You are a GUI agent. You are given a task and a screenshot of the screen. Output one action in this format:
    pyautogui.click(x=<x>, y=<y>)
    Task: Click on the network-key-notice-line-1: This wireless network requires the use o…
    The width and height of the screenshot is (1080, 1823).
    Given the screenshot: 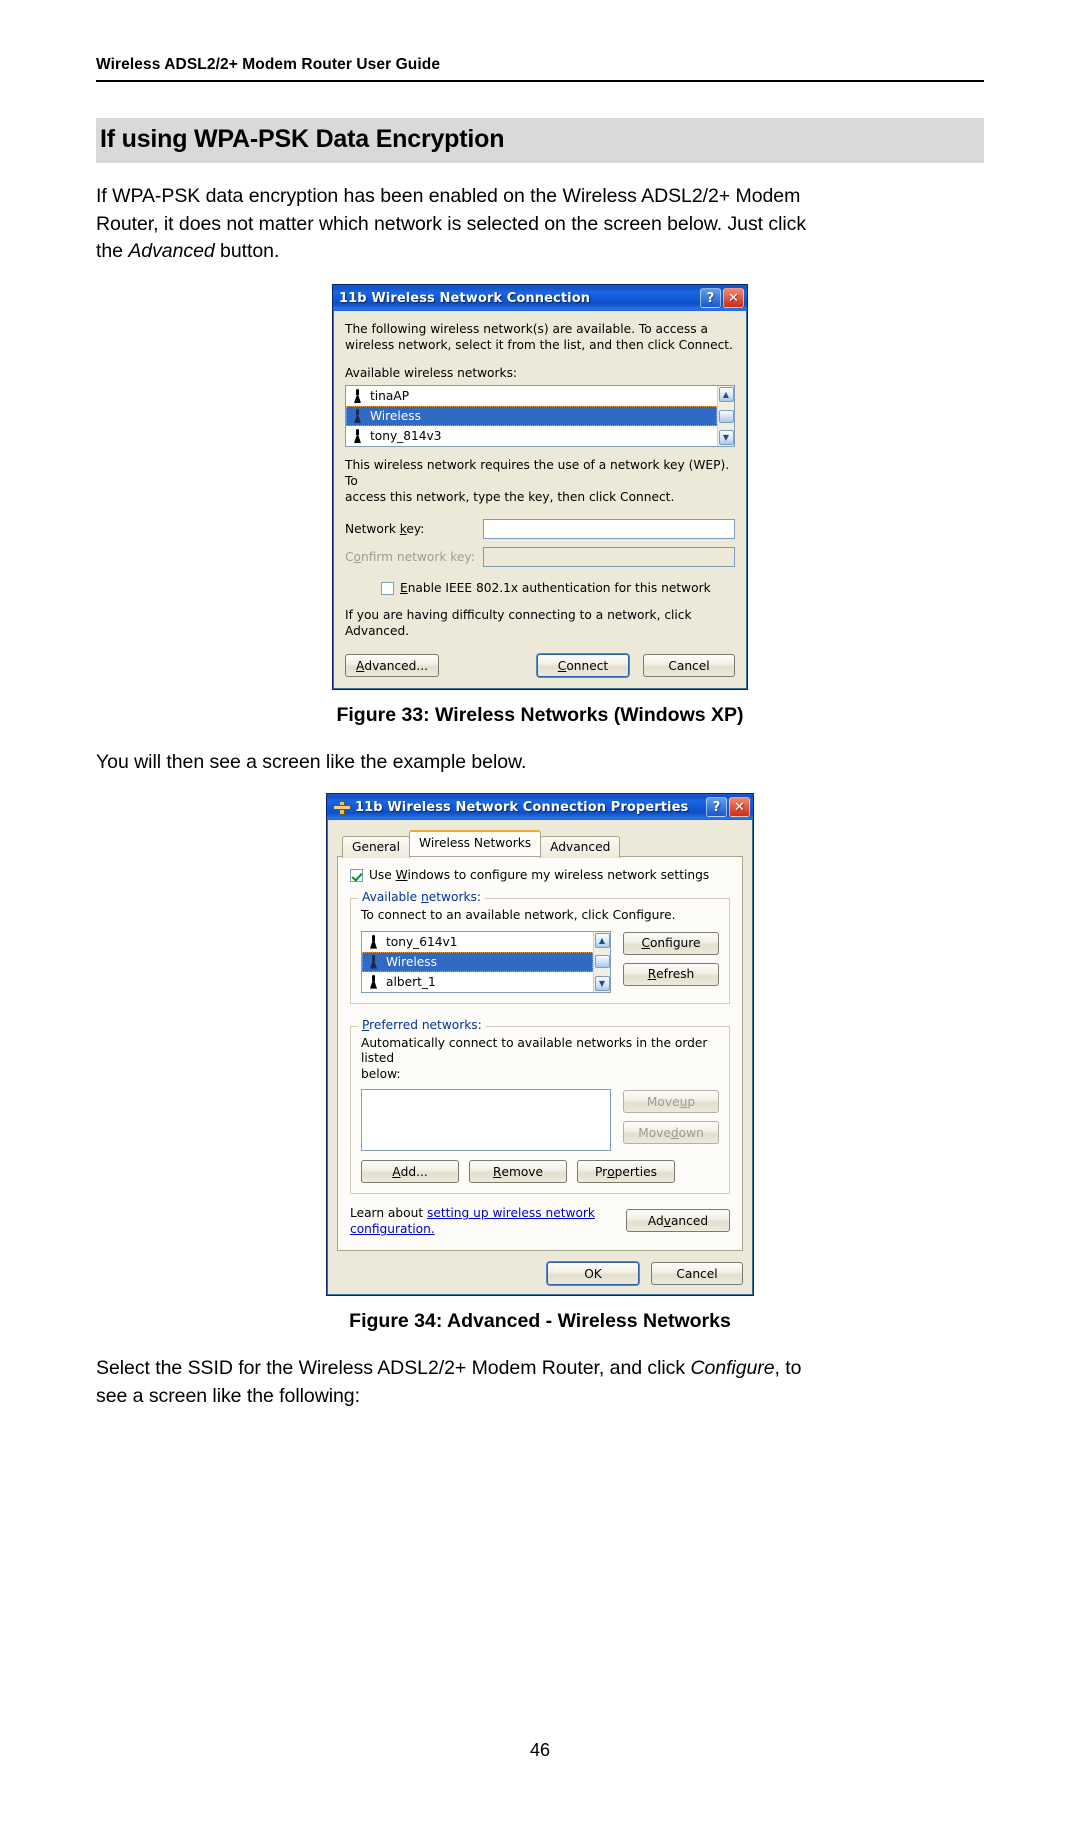 What is the action you would take?
    pyautogui.click(x=537, y=473)
    